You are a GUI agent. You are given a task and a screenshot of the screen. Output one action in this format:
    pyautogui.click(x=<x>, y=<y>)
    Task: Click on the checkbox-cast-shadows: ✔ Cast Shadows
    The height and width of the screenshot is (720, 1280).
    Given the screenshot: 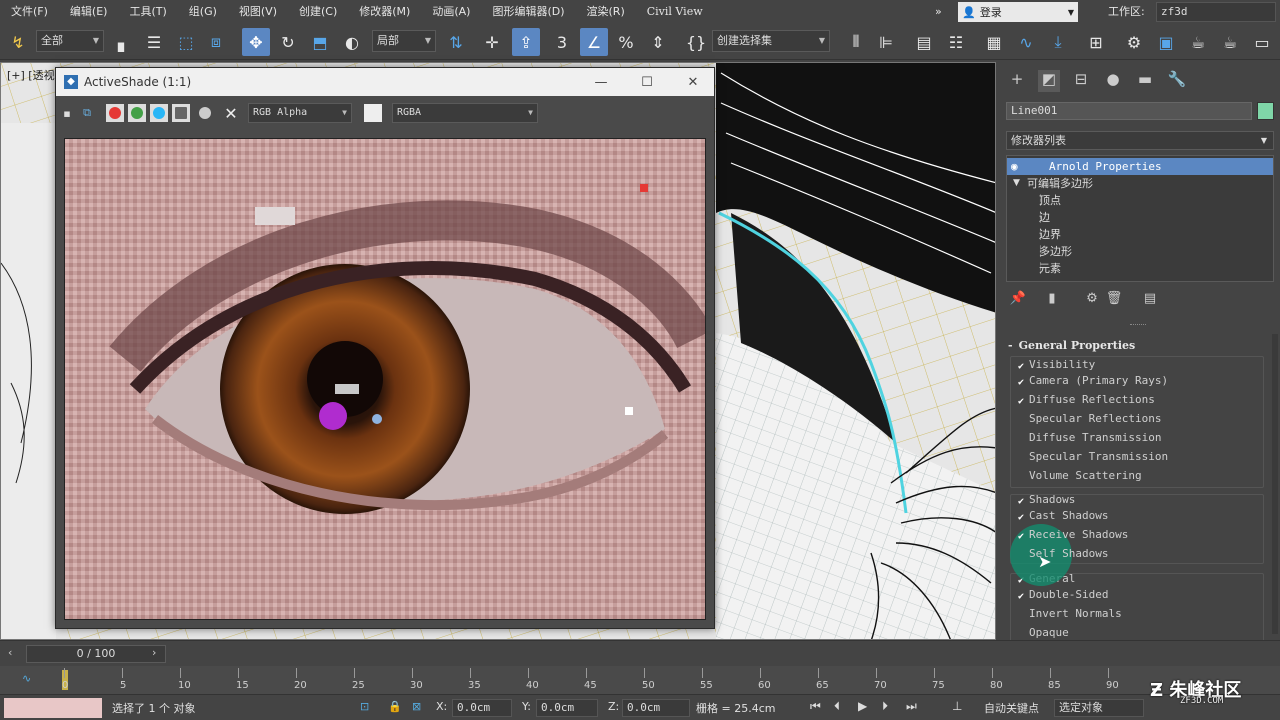 What is the action you would take?
    pyautogui.click(x=1062, y=516)
    